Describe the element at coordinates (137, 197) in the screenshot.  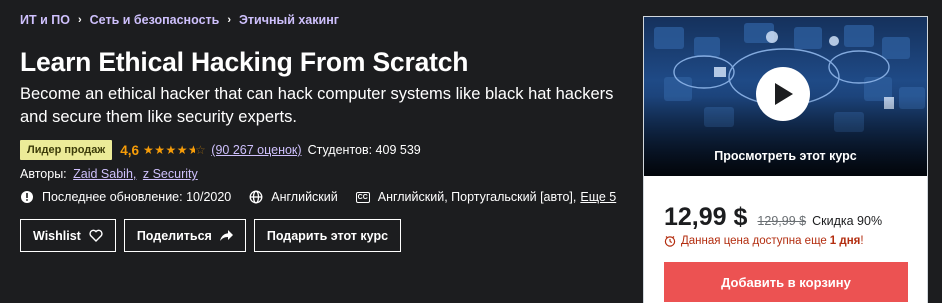
I see `last-update-text: Последнее обновление: 10/2020` at that location.